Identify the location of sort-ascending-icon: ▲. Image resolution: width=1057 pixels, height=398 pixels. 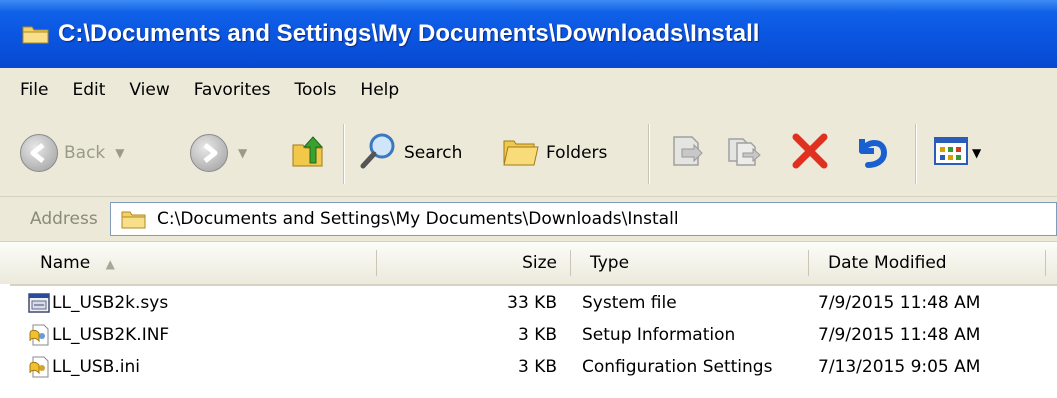
(110, 264).